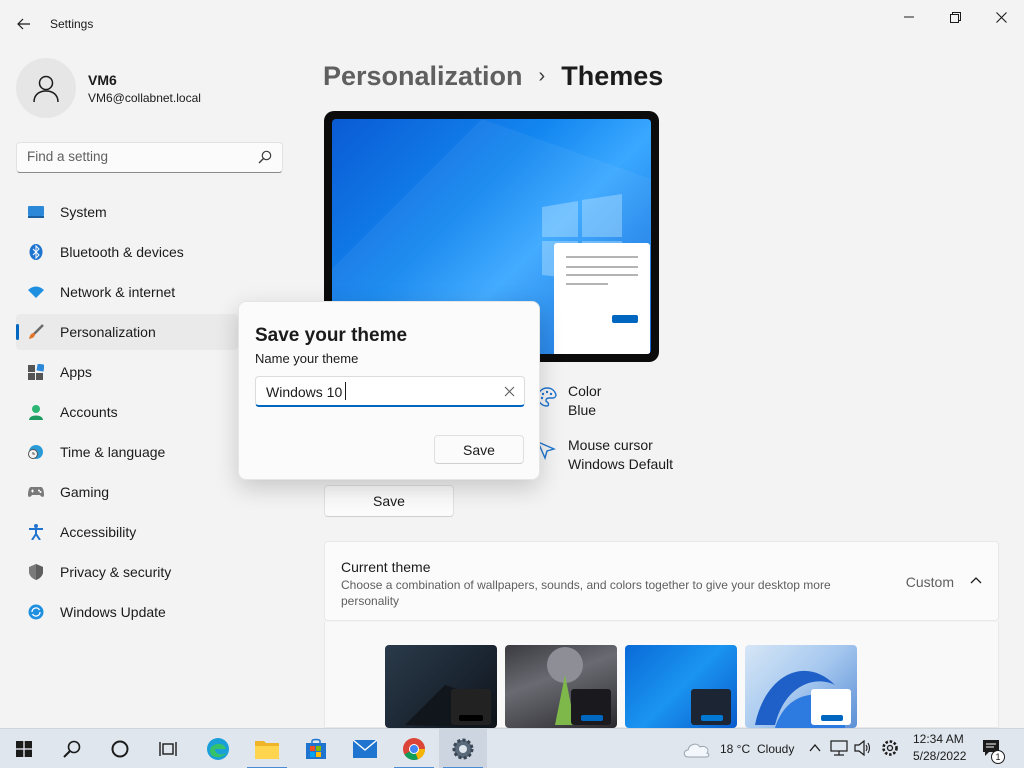 Image resolution: width=1024 pixels, height=768 pixels. I want to click on clock-date: 5/28/2022, so click(939, 756).